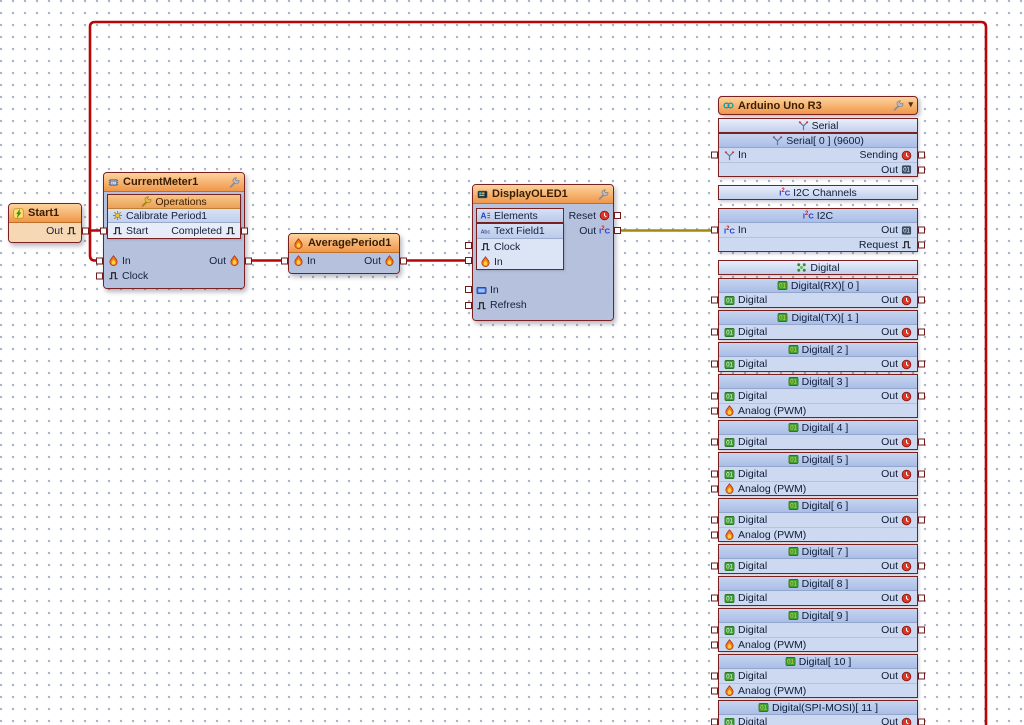 The width and height of the screenshot is (1024, 725). Describe the element at coordinates (174, 202) in the screenshot. I see `operations-banner: Operations` at that location.